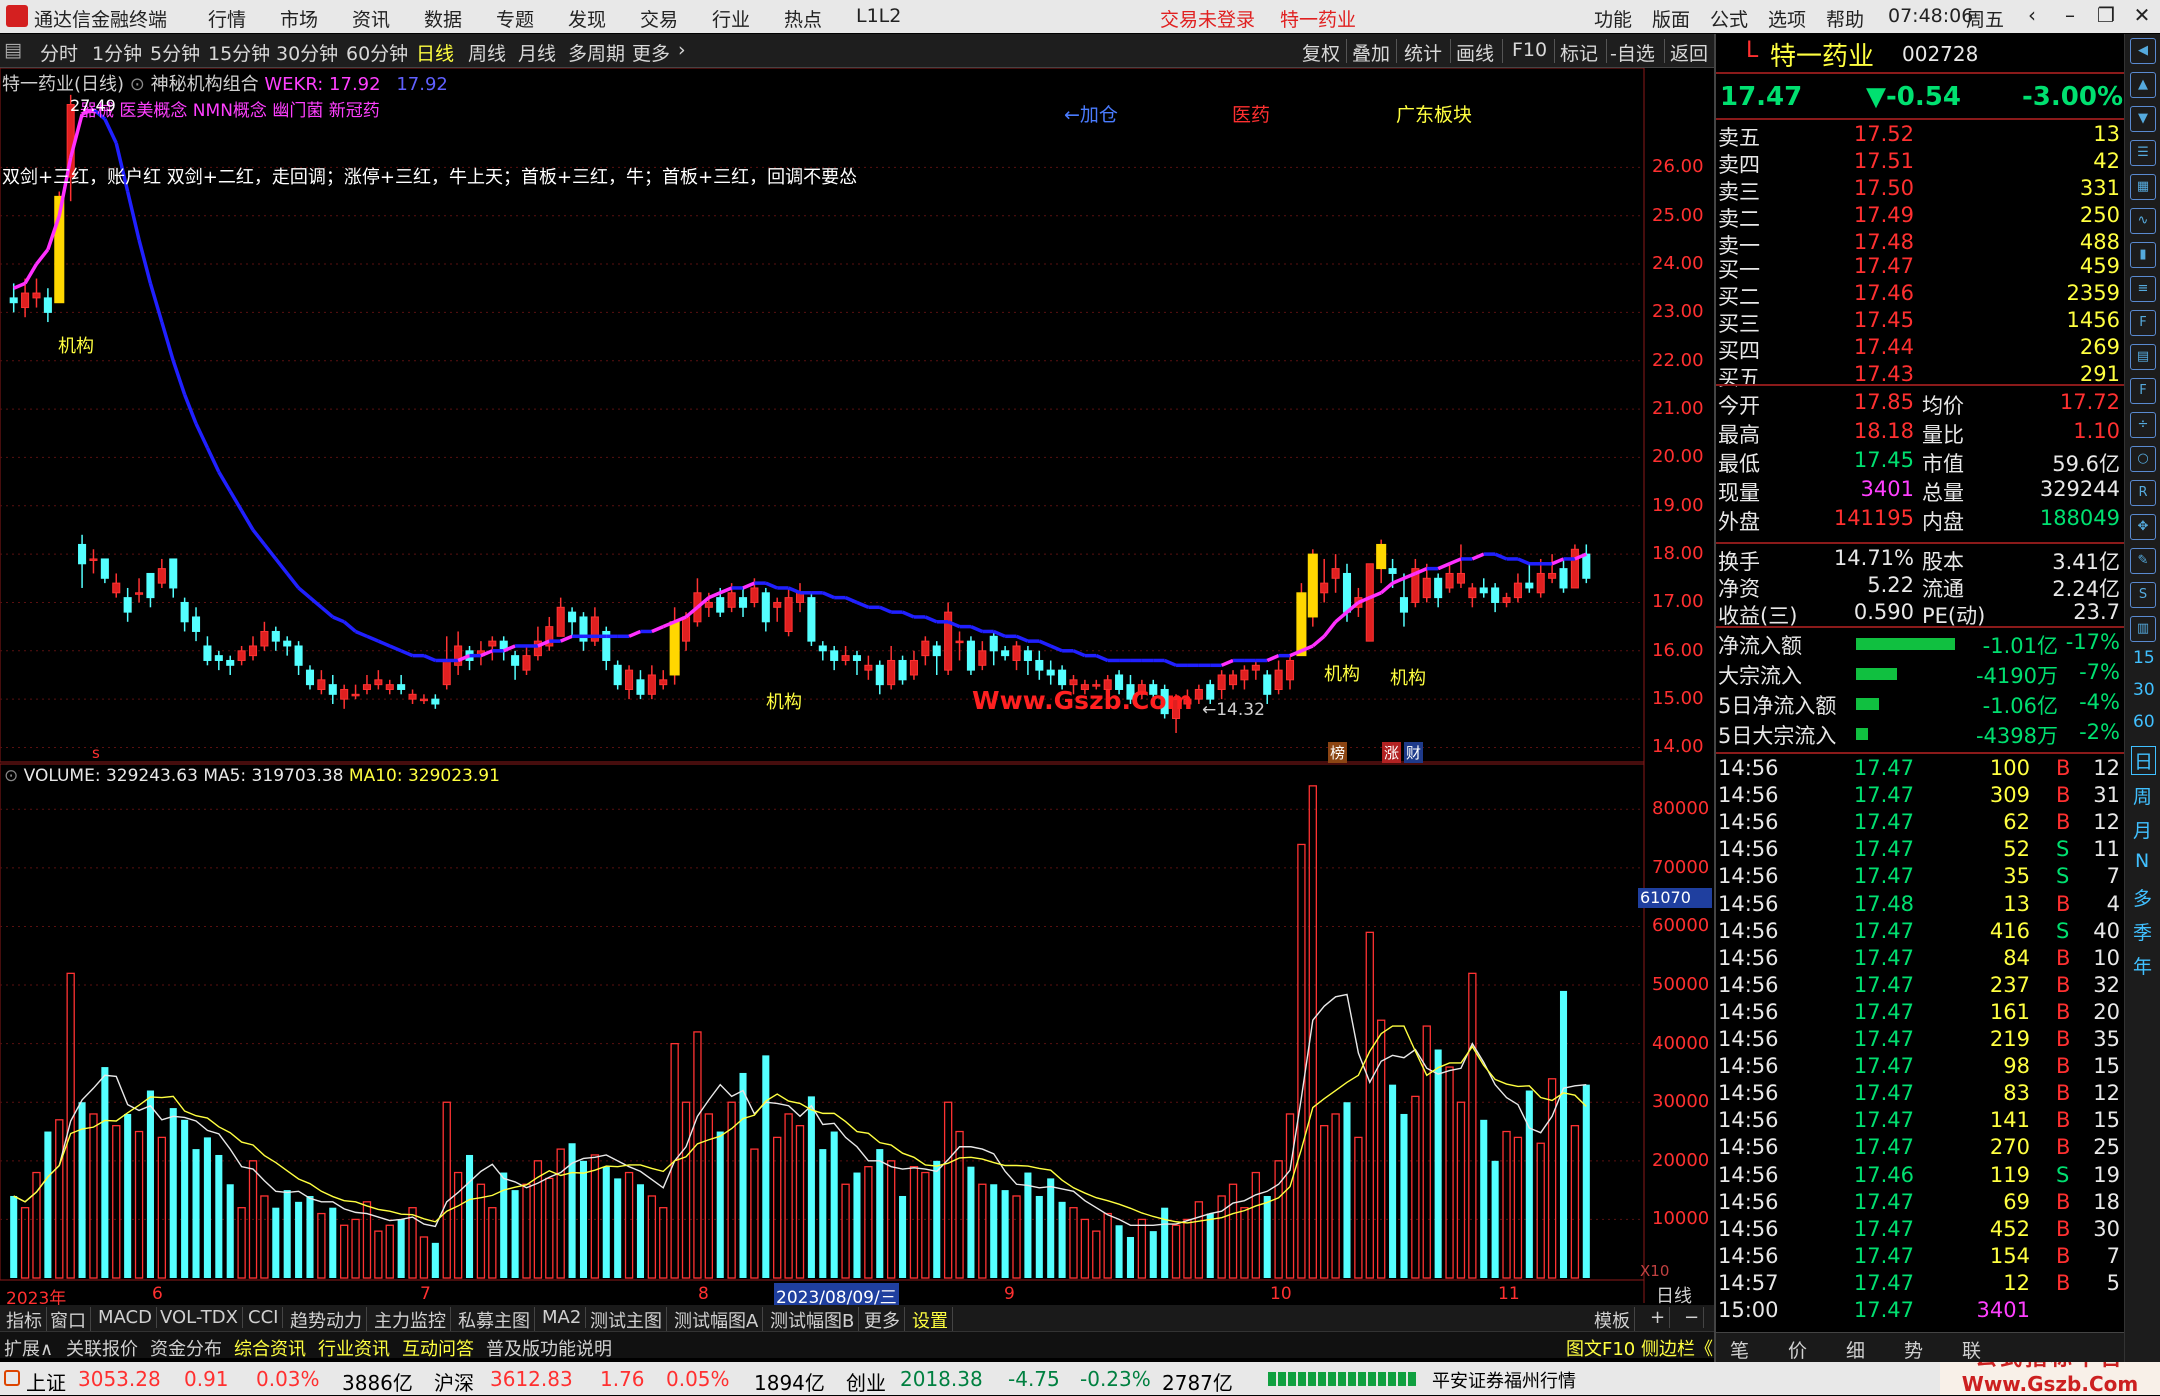 The height and width of the screenshot is (1396, 2160). I want to click on minimize-icon: –, so click(2070, 16).